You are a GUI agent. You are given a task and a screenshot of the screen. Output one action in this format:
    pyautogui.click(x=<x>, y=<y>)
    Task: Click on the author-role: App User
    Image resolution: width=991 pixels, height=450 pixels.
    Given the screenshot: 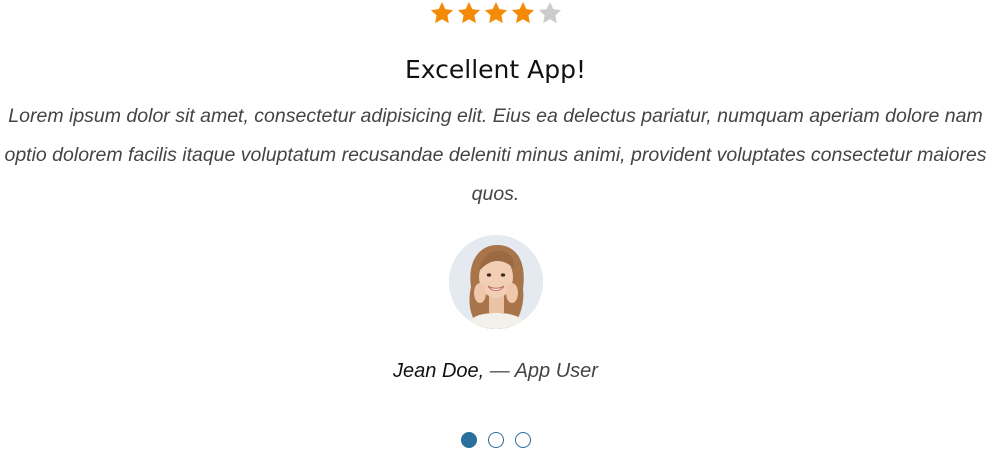 What is the action you would take?
    pyautogui.click(x=556, y=371)
    